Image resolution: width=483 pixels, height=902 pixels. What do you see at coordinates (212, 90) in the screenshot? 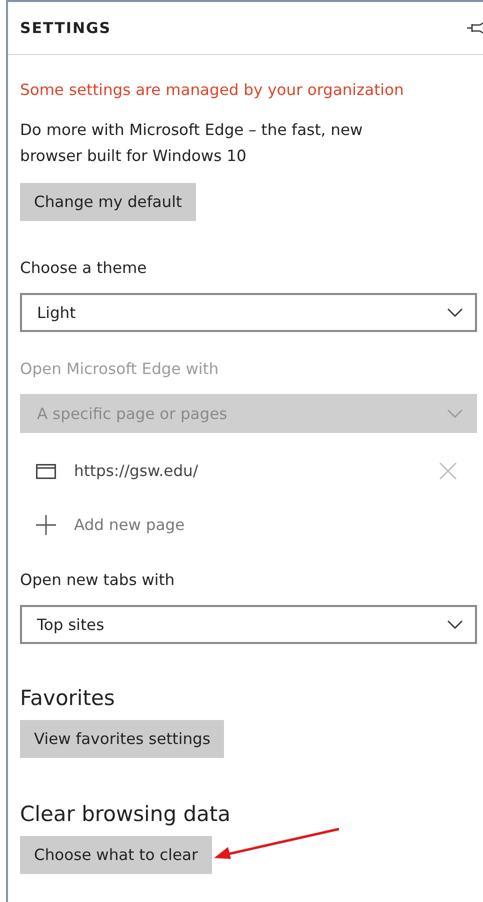
I see `managed-notice: Some settings are managed by your organization` at bounding box center [212, 90].